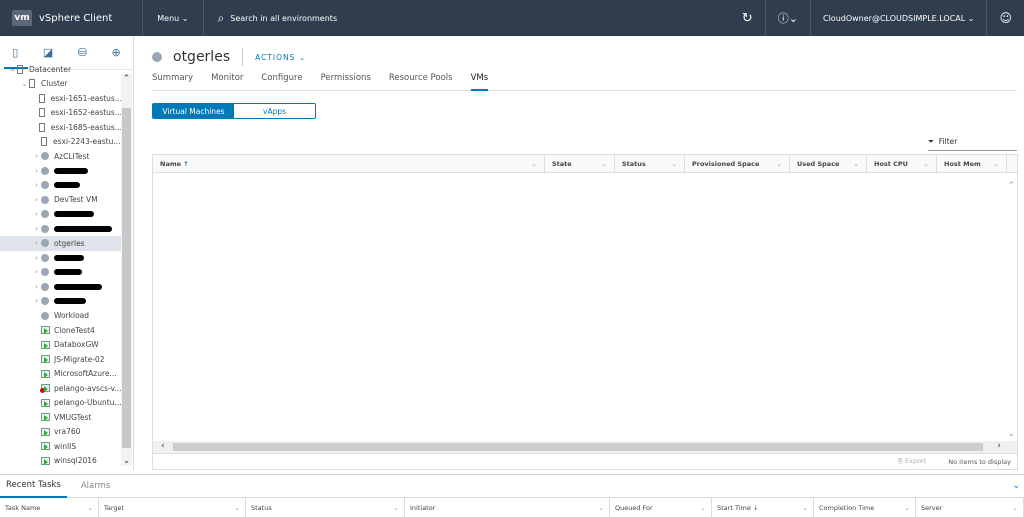  I want to click on column-header: Host CPU ⌄, so click(902, 163).